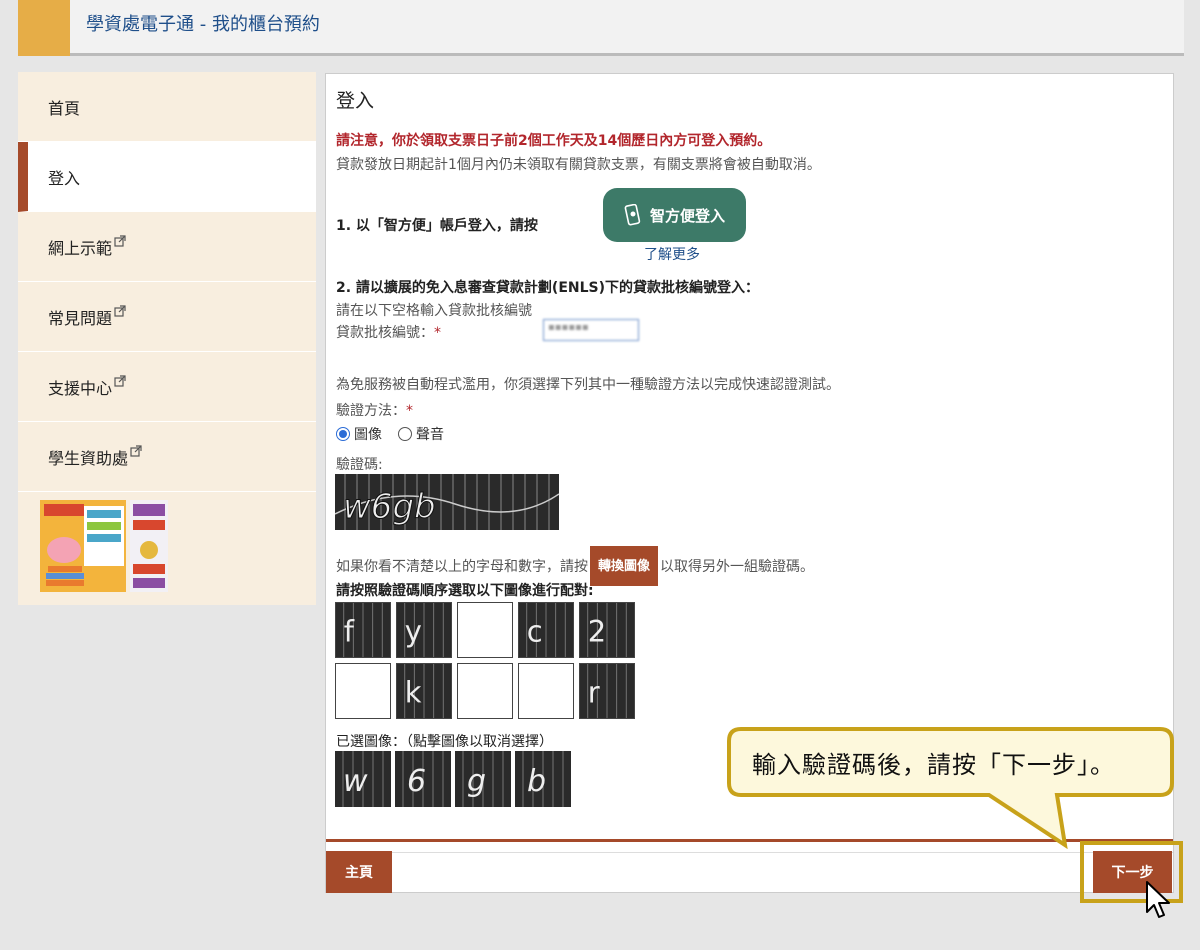 The width and height of the screenshot is (1200, 950). What do you see at coordinates (447, 502) in the screenshot?
I see `captcha-image: w6gb` at bounding box center [447, 502].